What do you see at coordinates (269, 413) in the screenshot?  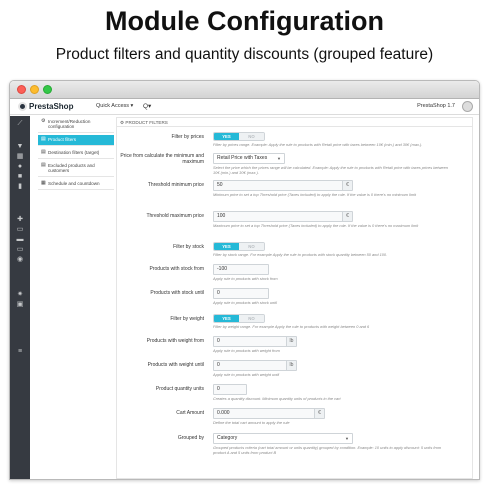 I see `cart-amount-input: 0.000 €` at bounding box center [269, 413].